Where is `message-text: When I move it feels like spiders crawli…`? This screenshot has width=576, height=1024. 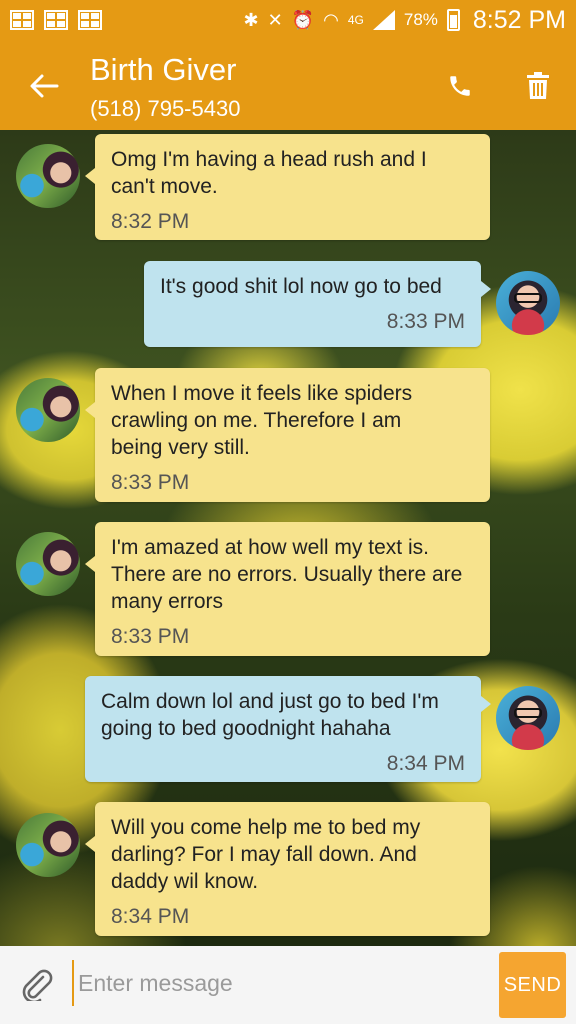
message-text: When I move it feels like spiders crawli… is located at coordinates (262, 420).